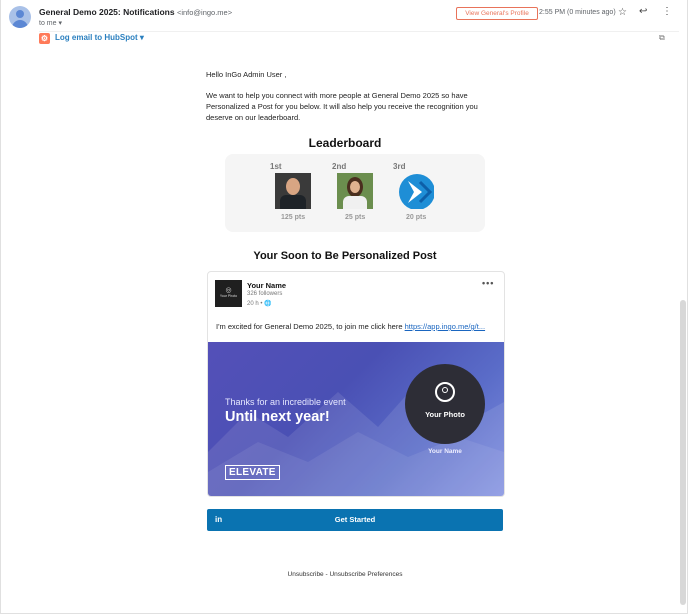 This screenshot has height=615, width=688. I want to click on email-subject: General Demo 2025: Notifications, so click(107, 12).